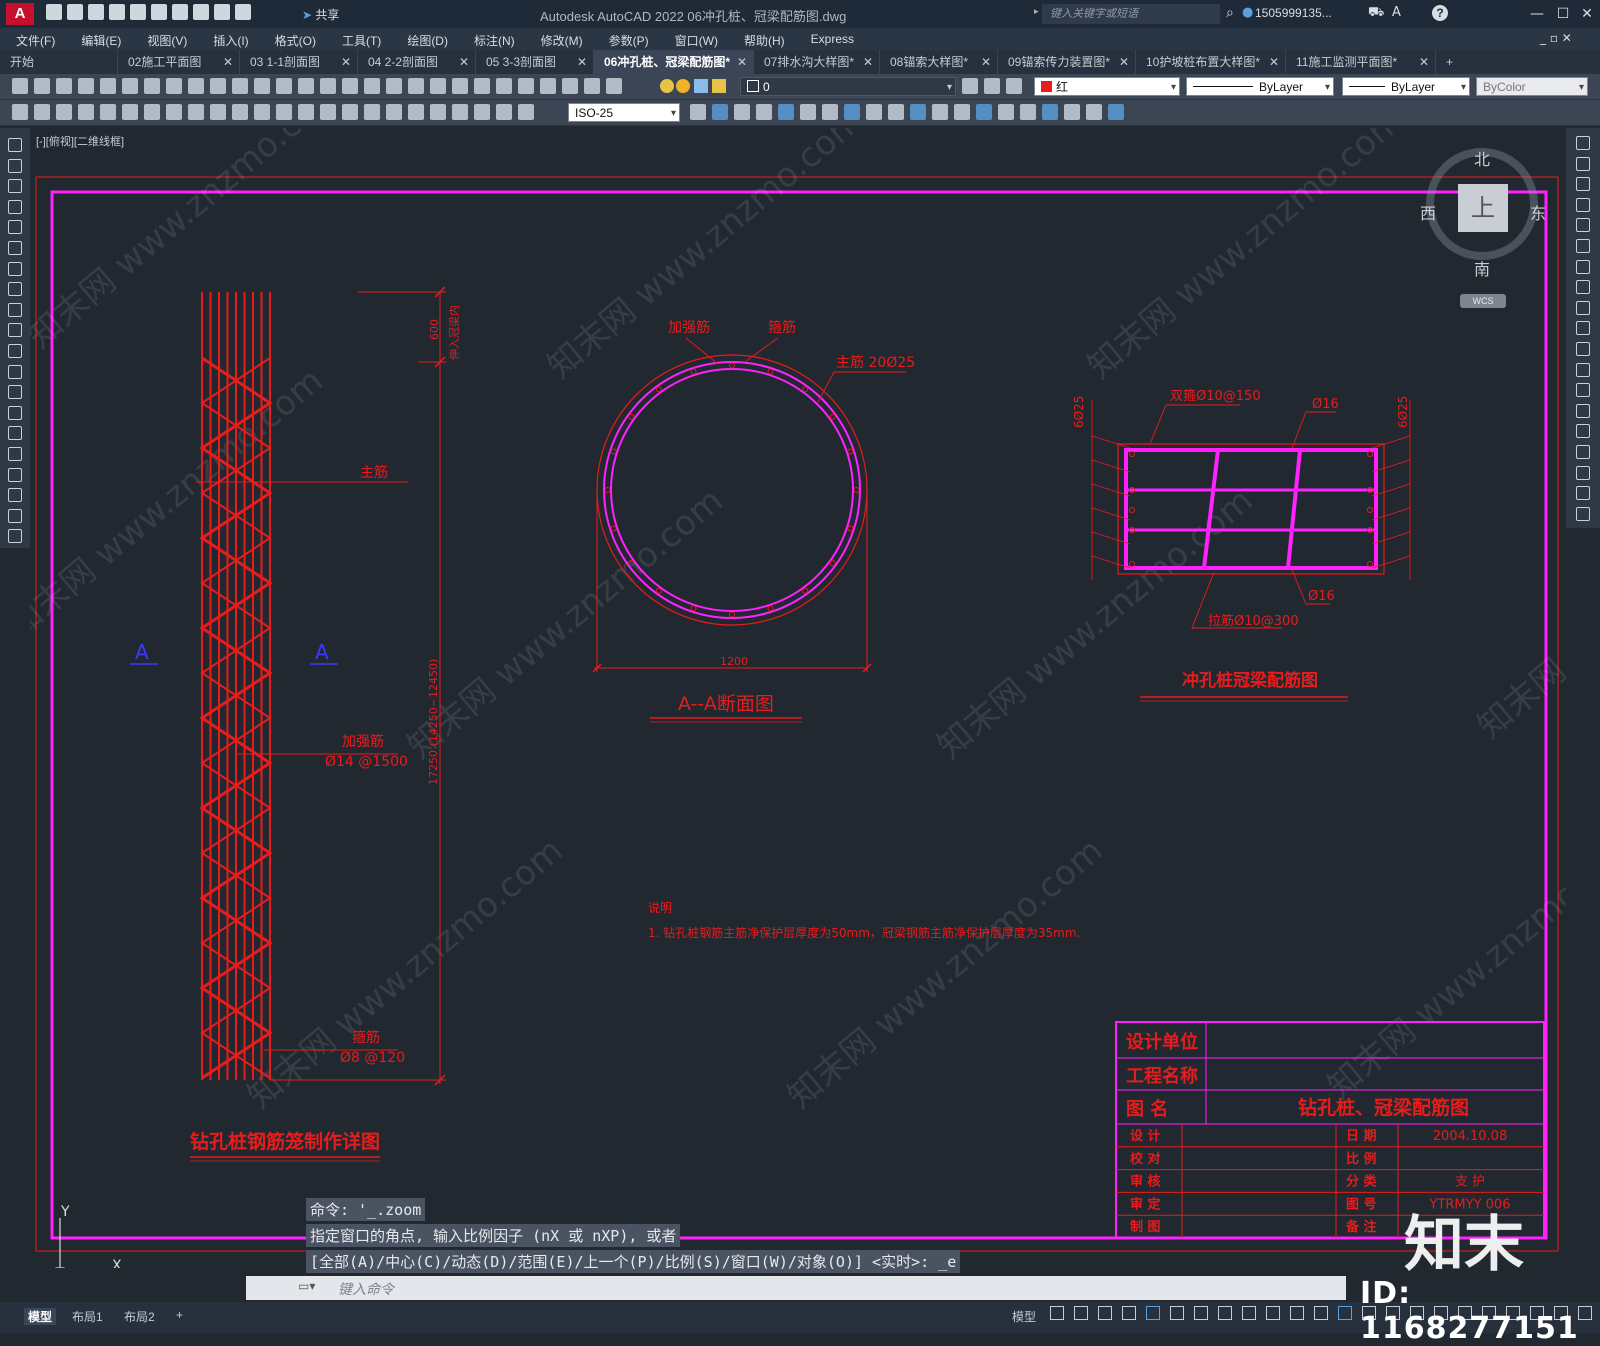  I want to click on file-tab: 04 2-2剖面图 ✕, so click(417, 62).